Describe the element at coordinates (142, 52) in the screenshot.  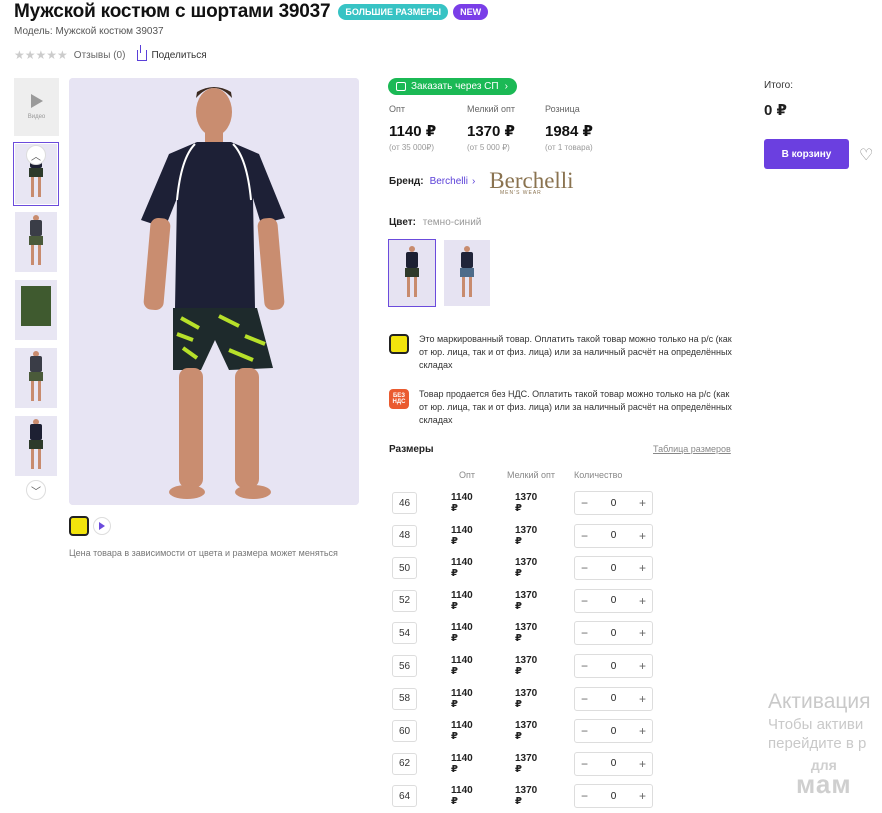
I see `share-icon` at that location.